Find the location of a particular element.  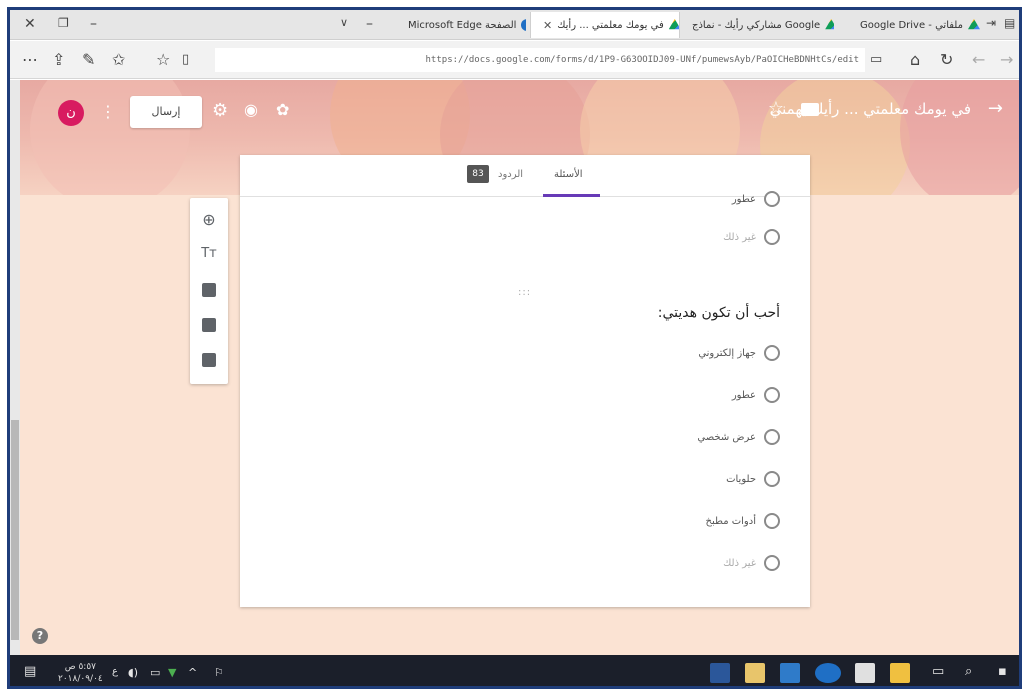

refresh-icon: ↻ is located at coordinates (946, 59).